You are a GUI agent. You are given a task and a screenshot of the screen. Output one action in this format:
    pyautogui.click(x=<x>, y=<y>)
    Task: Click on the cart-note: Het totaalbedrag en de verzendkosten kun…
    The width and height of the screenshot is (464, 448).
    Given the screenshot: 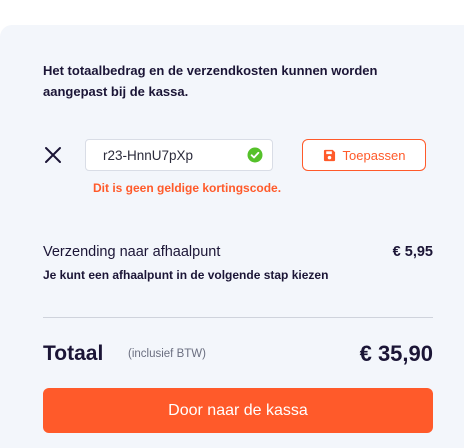 What is the action you would take?
    pyautogui.click(x=210, y=81)
    